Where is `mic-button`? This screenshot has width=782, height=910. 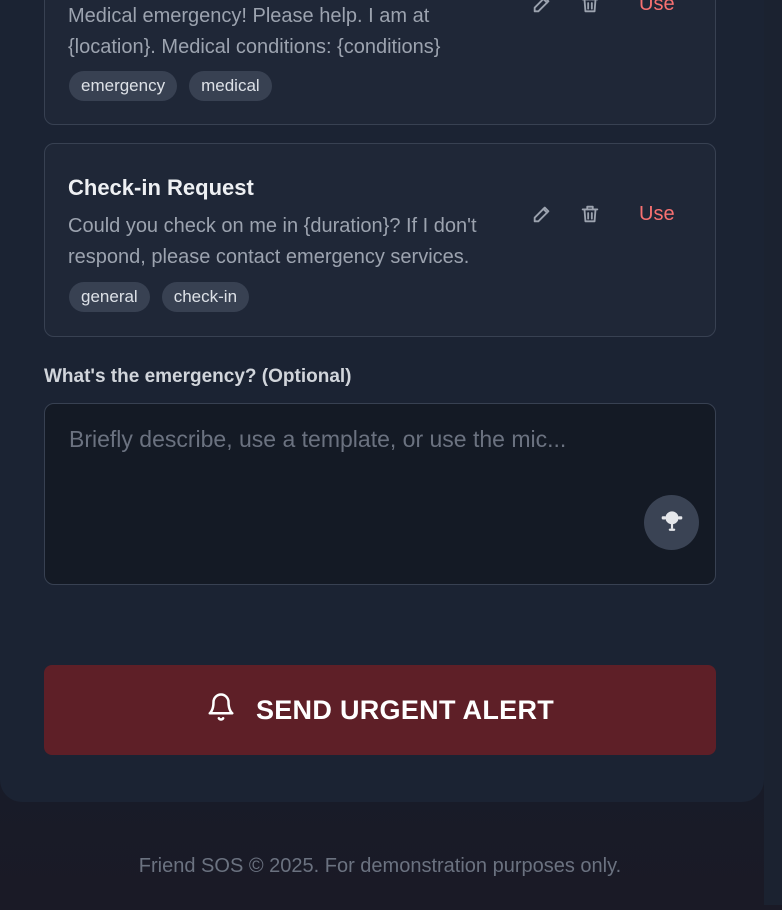 mic-button is located at coordinates (671, 522).